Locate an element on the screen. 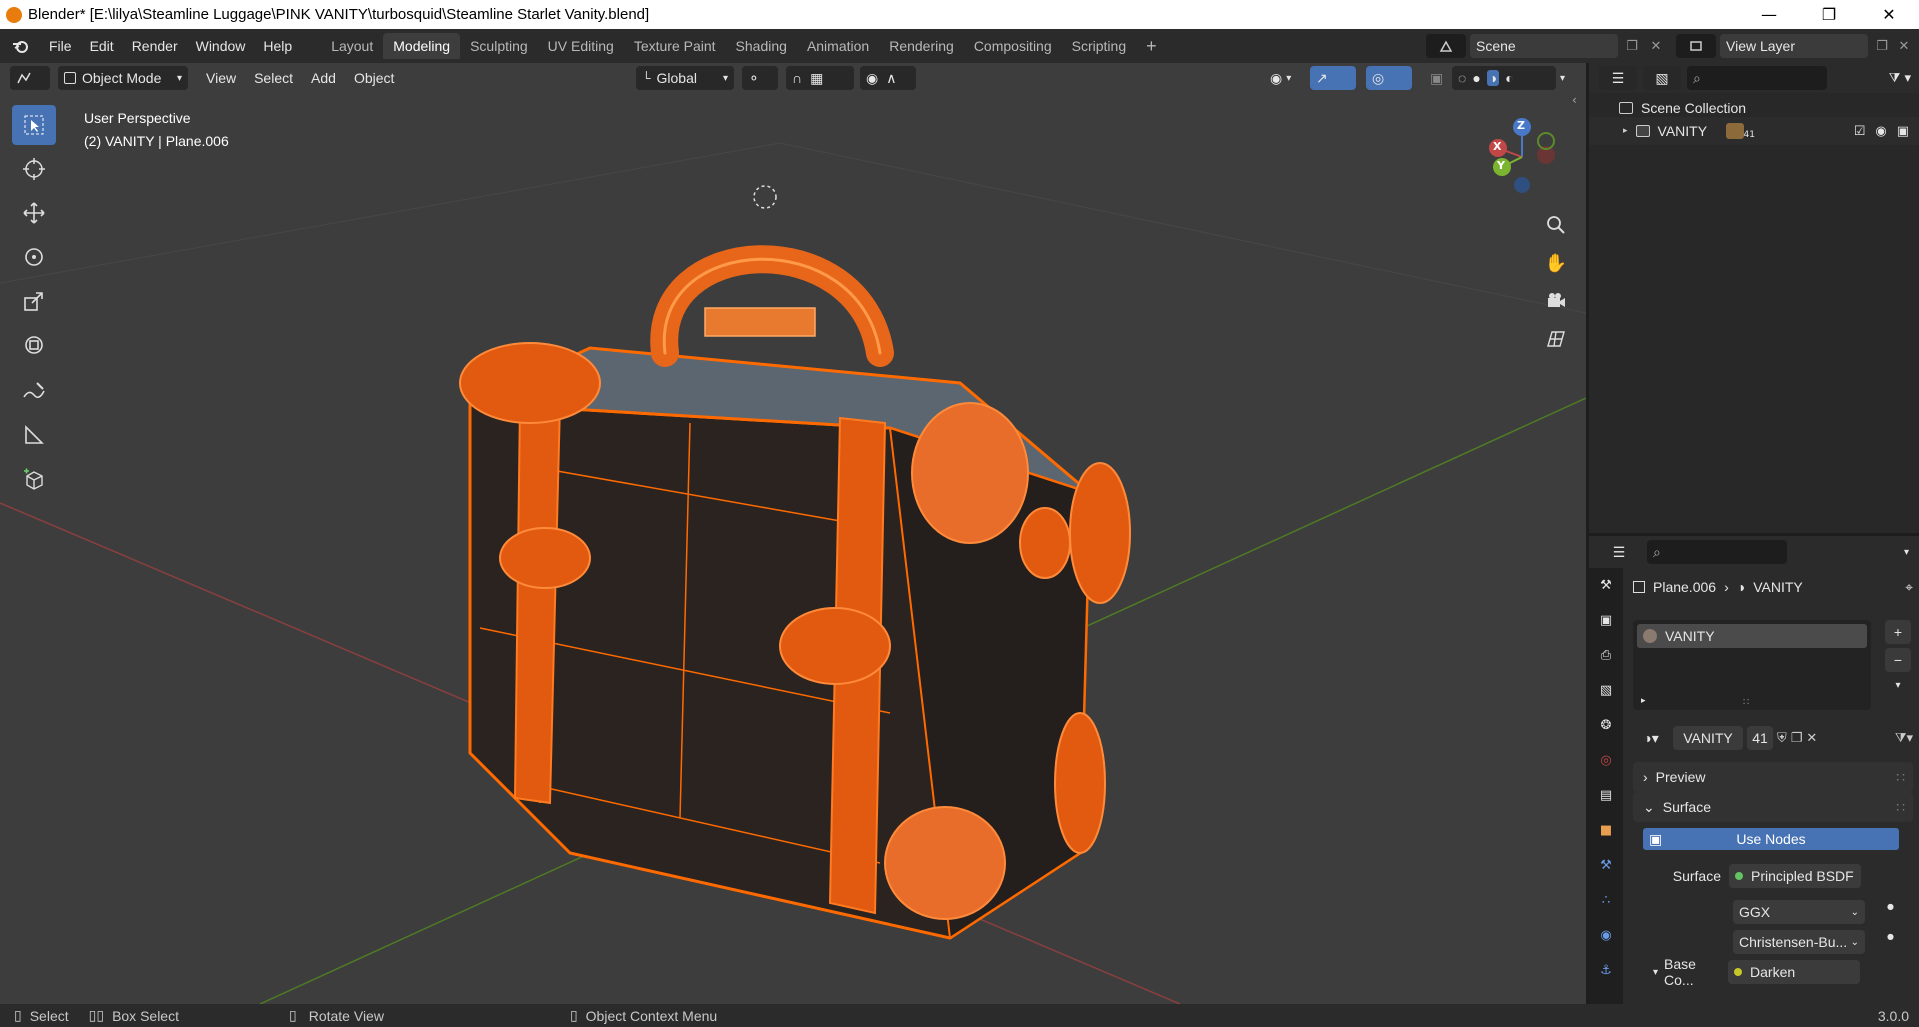 The image size is (1919, 1027). object-tab-icon: ■ is located at coordinates (1606, 830).